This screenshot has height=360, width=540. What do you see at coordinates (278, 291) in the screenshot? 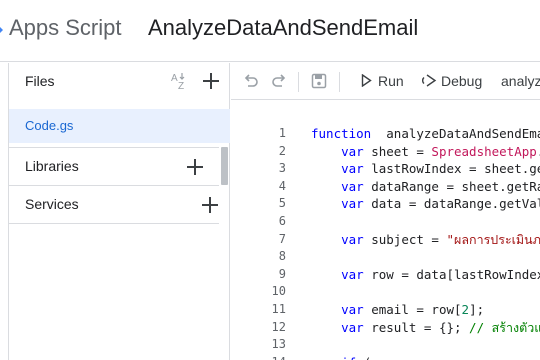
I see `line-number: 10` at bounding box center [278, 291].